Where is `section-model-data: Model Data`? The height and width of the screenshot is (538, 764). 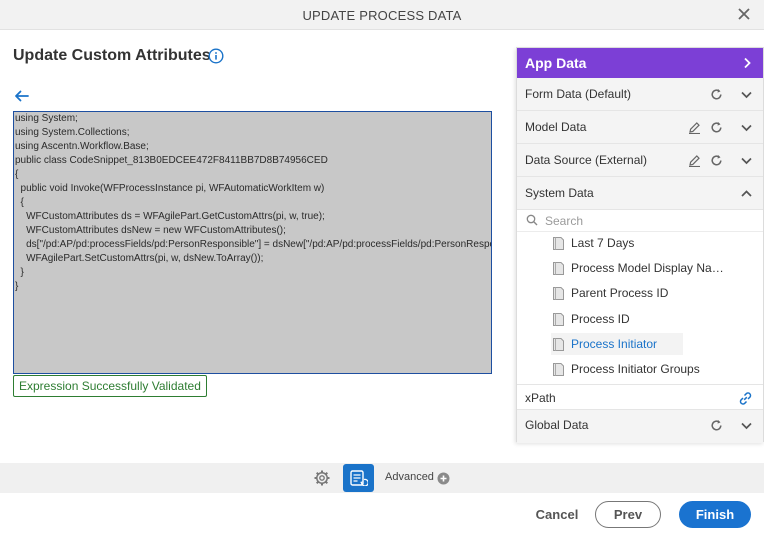
section-model-data: Model Data is located at coordinates (640, 127).